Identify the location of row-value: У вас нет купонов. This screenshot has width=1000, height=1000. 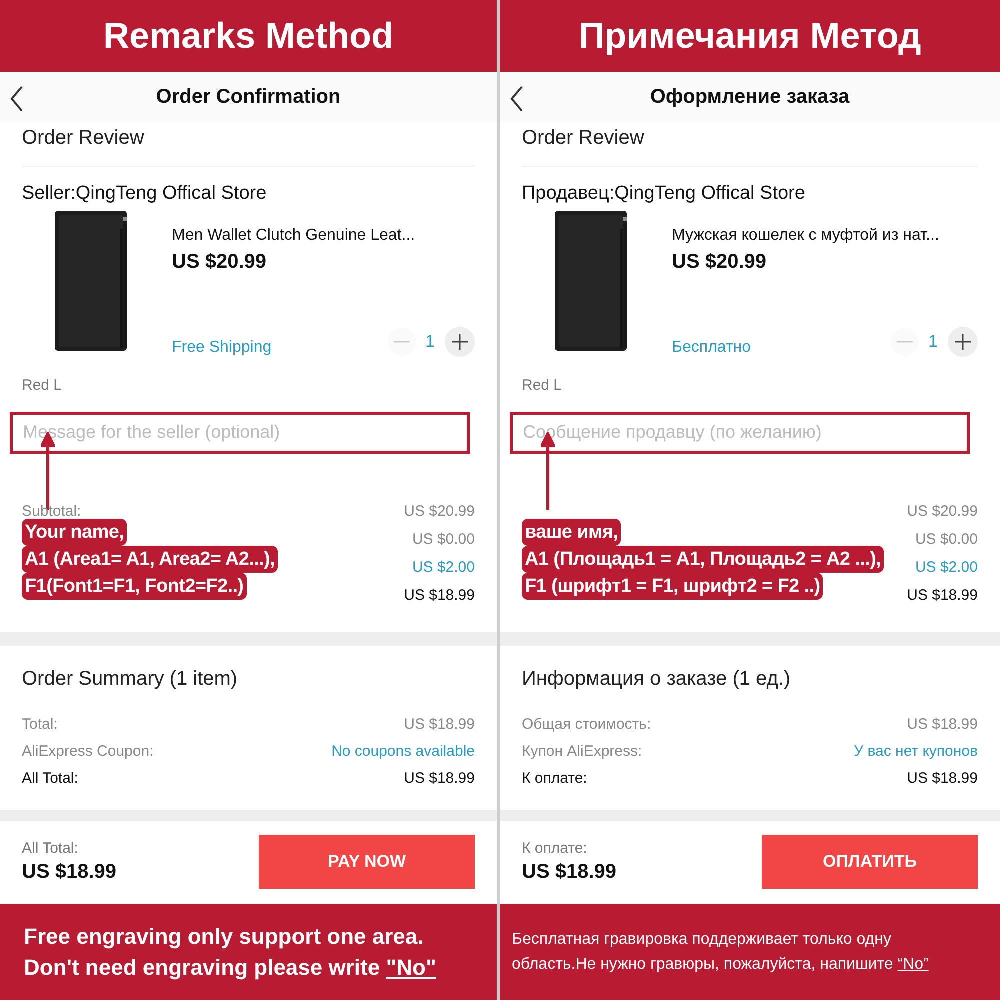
(916, 751).